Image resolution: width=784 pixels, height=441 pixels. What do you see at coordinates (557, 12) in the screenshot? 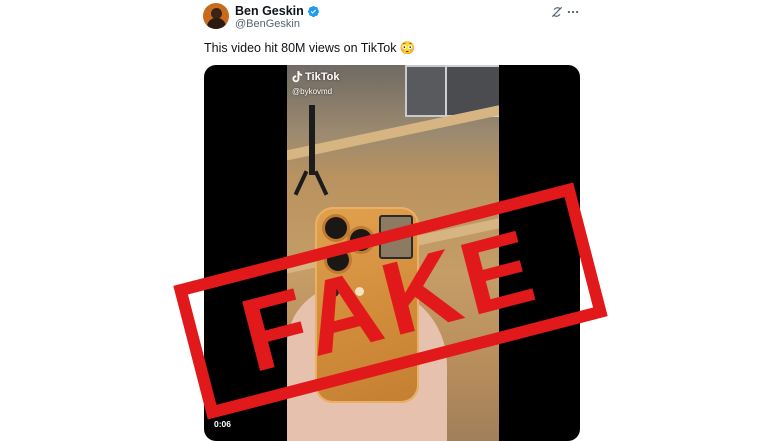
I see `grok-icon` at bounding box center [557, 12].